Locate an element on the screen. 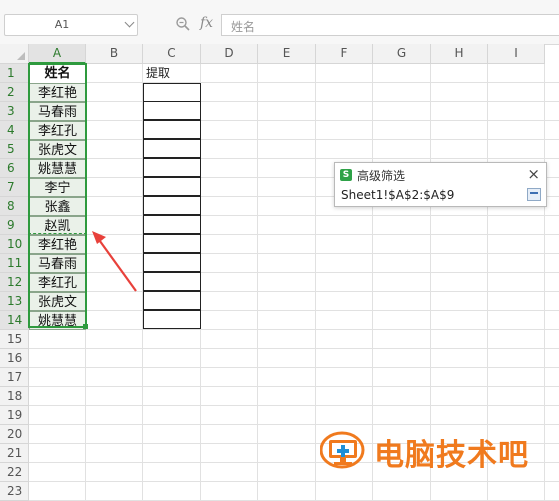  column-header-e: E is located at coordinates (287, 54).